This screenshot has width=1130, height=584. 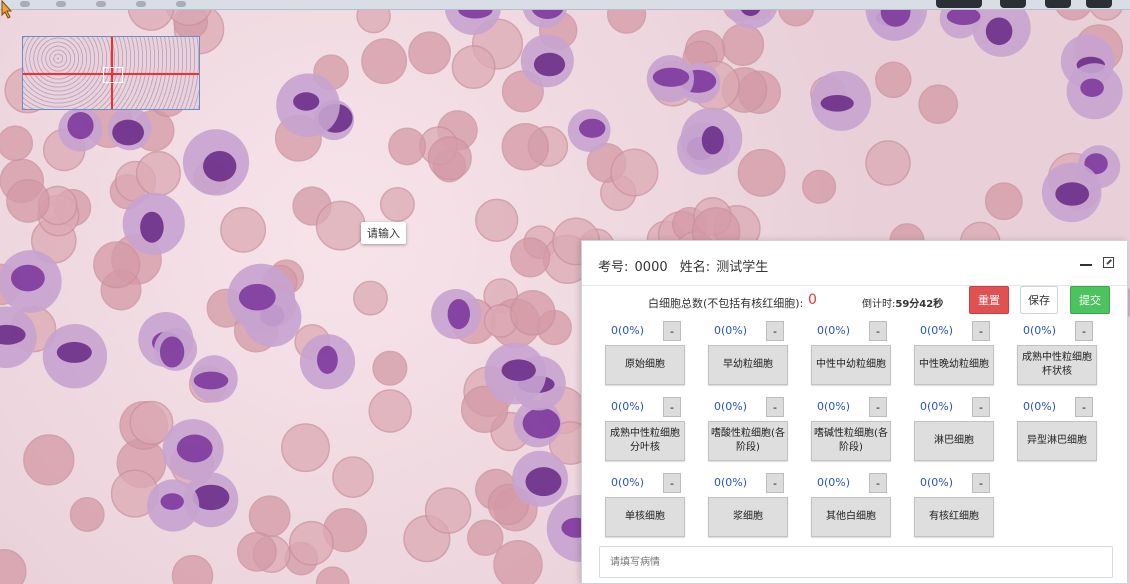 I want to click on cell-counter: 0(0%) - 早幼粒细胞, so click(x=749, y=355).